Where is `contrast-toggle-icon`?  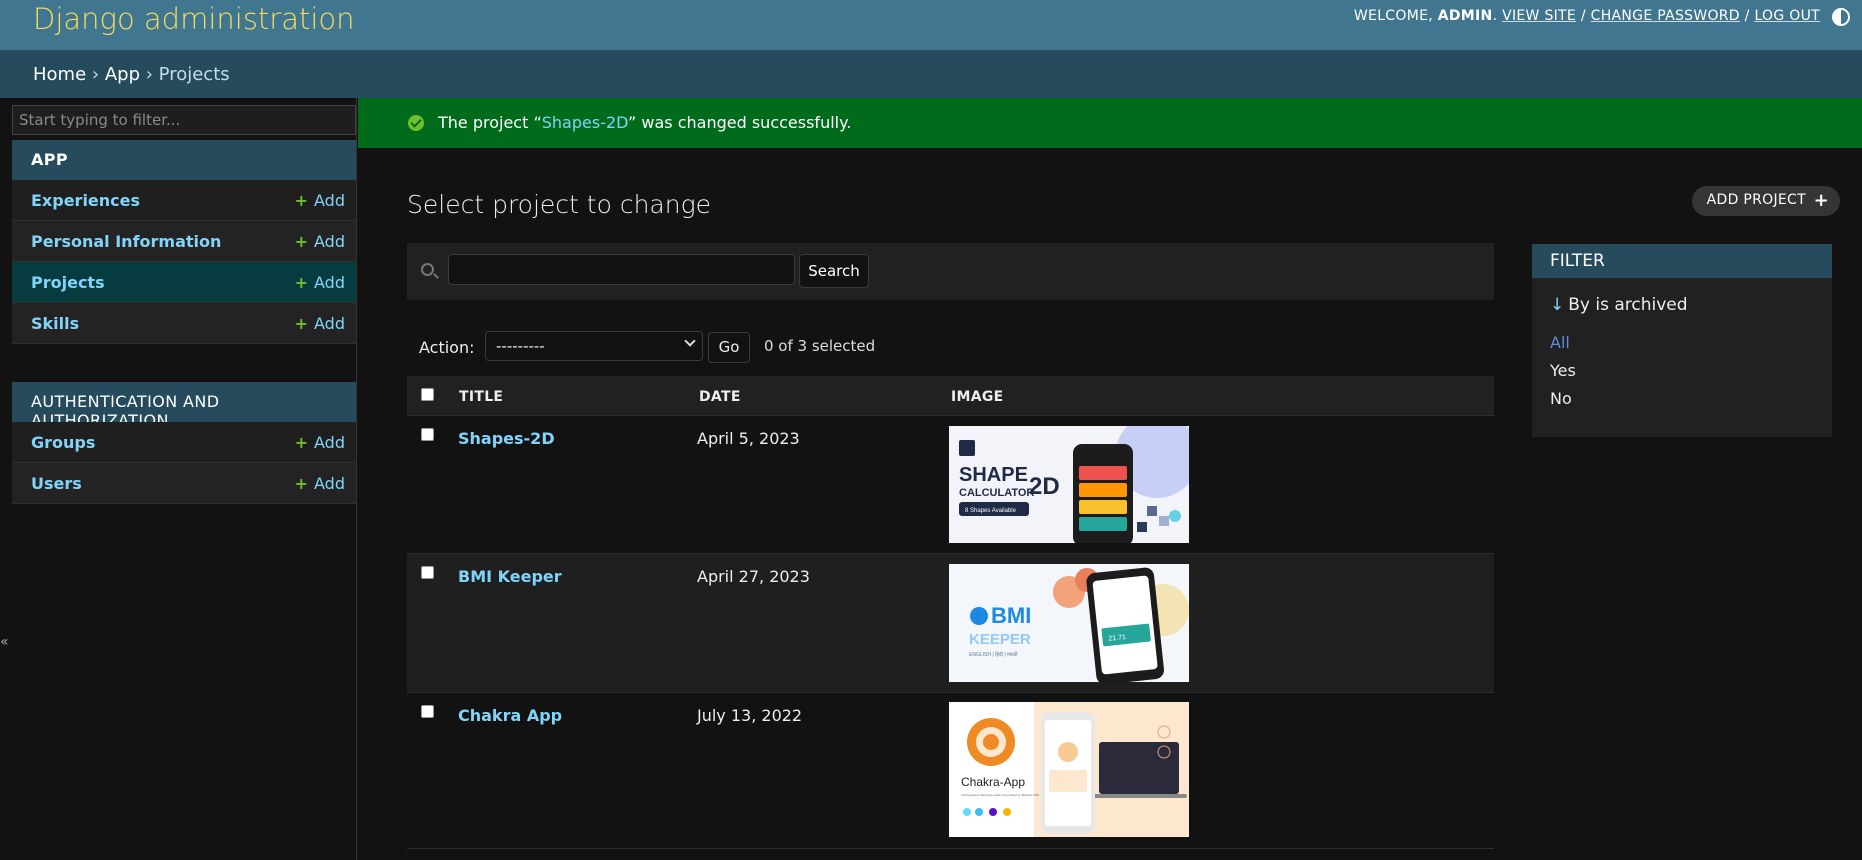
contrast-toggle-icon is located at coordinates (1841, 17).